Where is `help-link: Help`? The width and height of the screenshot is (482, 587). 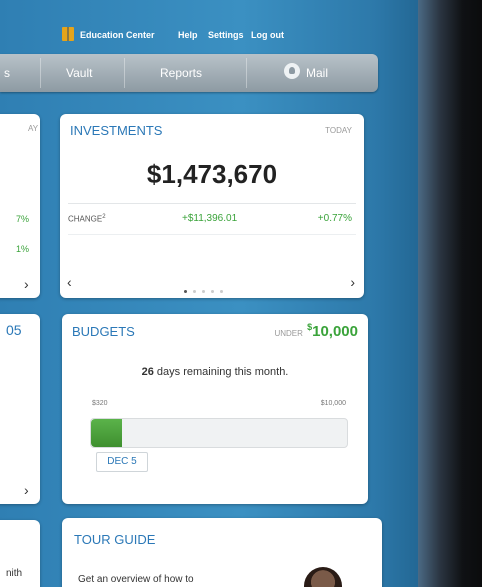
help-link: Help is located at coordinates (188, 35).